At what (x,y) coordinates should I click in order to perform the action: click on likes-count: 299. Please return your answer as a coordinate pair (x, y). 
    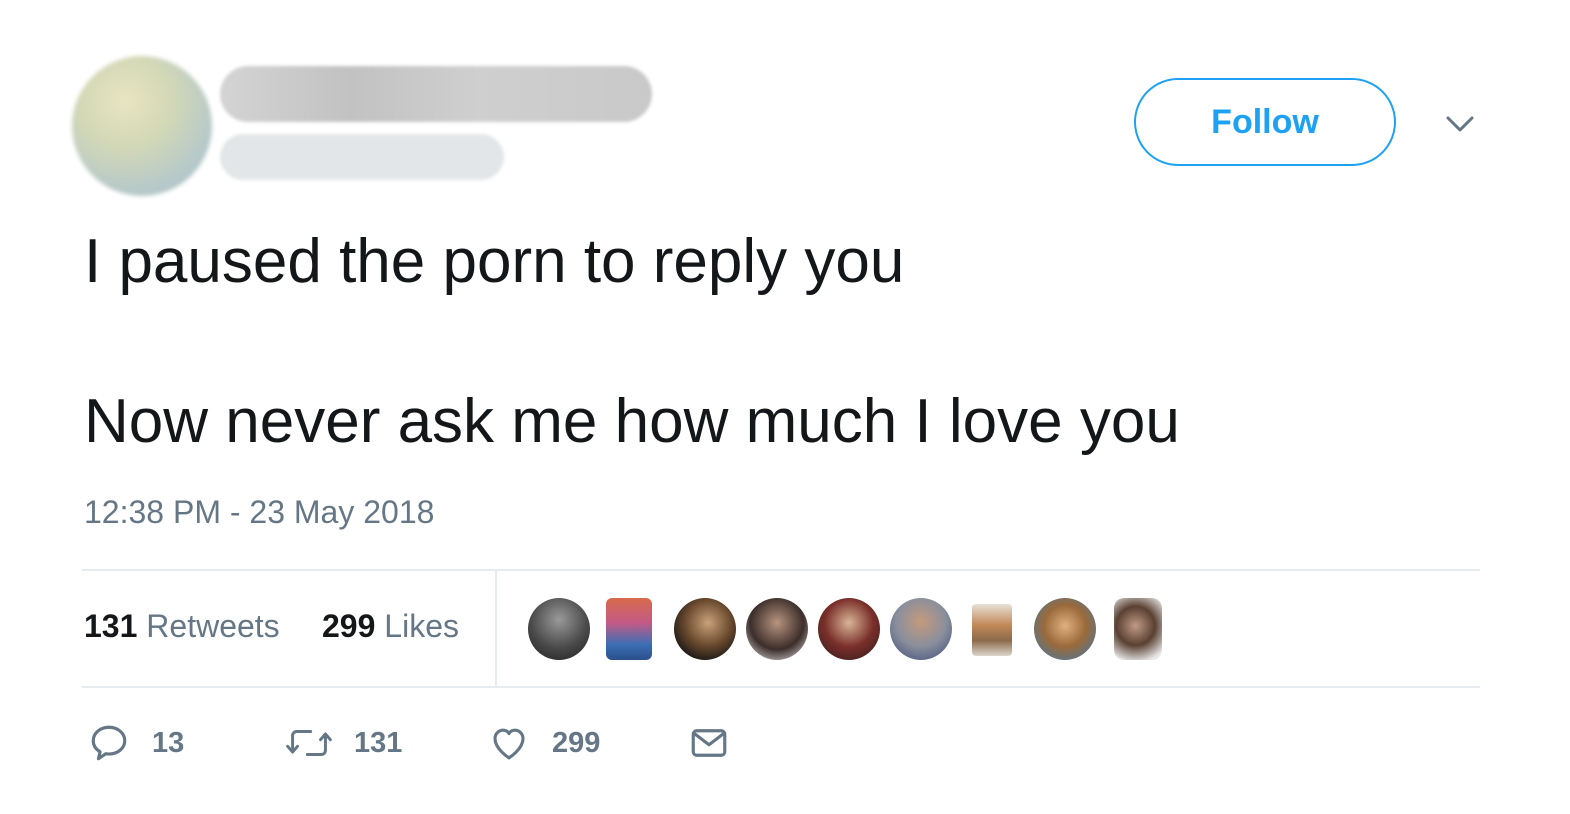
    Looking at the image, I should click on (349, 626).